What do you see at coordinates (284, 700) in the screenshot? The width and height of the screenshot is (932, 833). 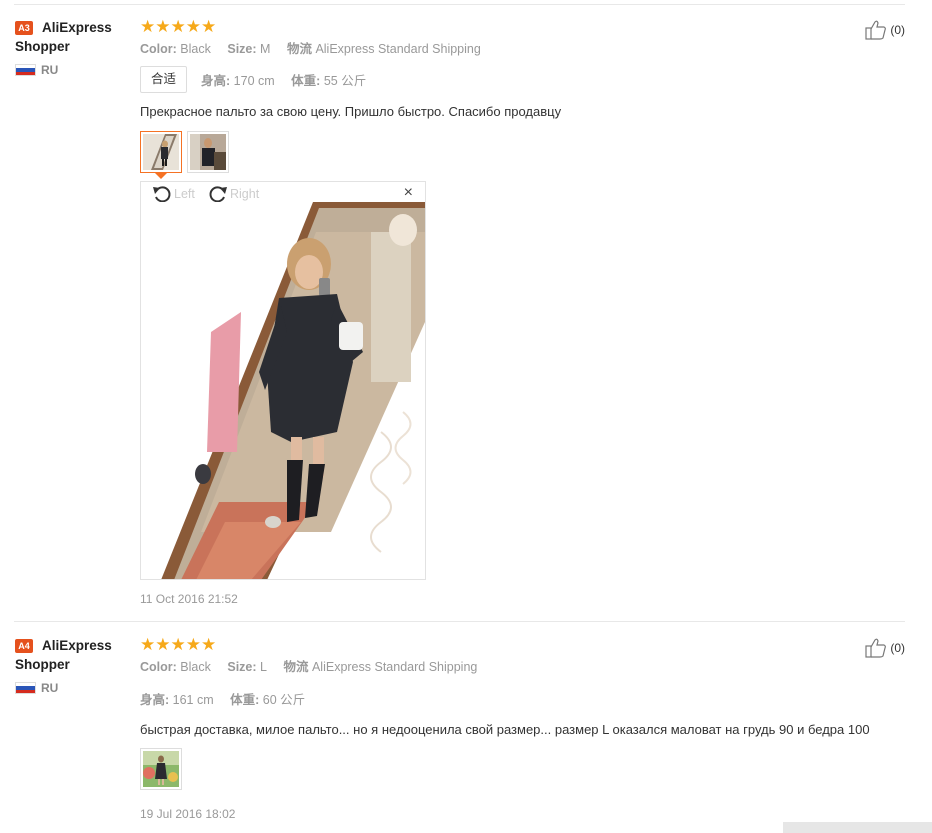 I see `weight-value: 60 公斤` at bounding box center [284, 700].